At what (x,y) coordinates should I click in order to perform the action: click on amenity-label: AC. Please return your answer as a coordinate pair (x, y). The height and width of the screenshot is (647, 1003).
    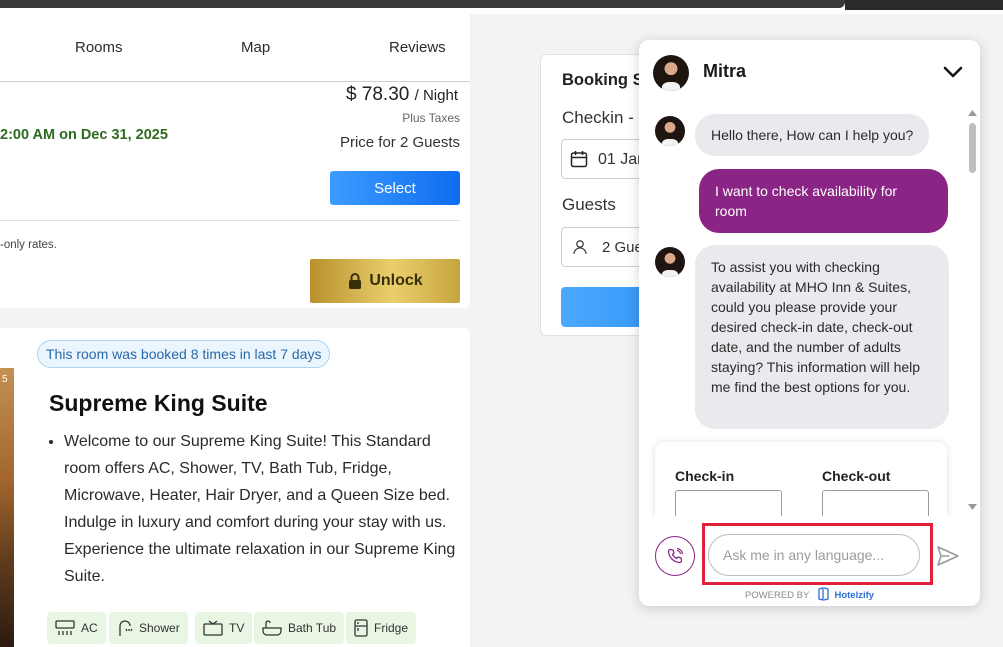
    Looking at the image, I should click on (89, 628).